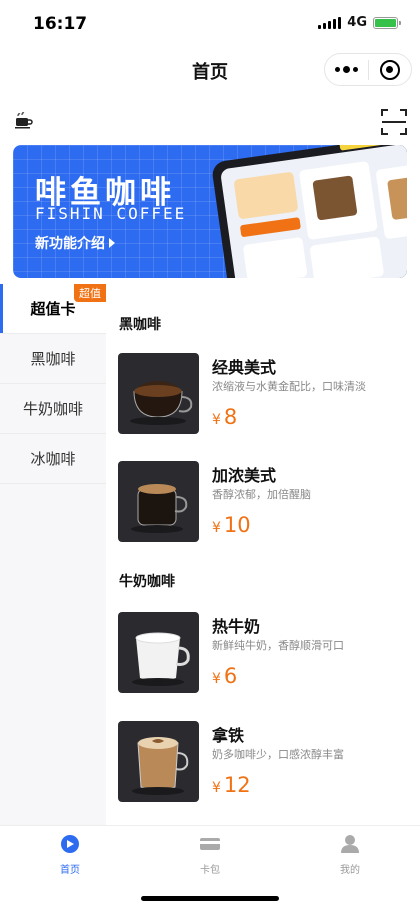 The image size is (420, 909). I want to click on tab-label: 我的, so click(350, 870).